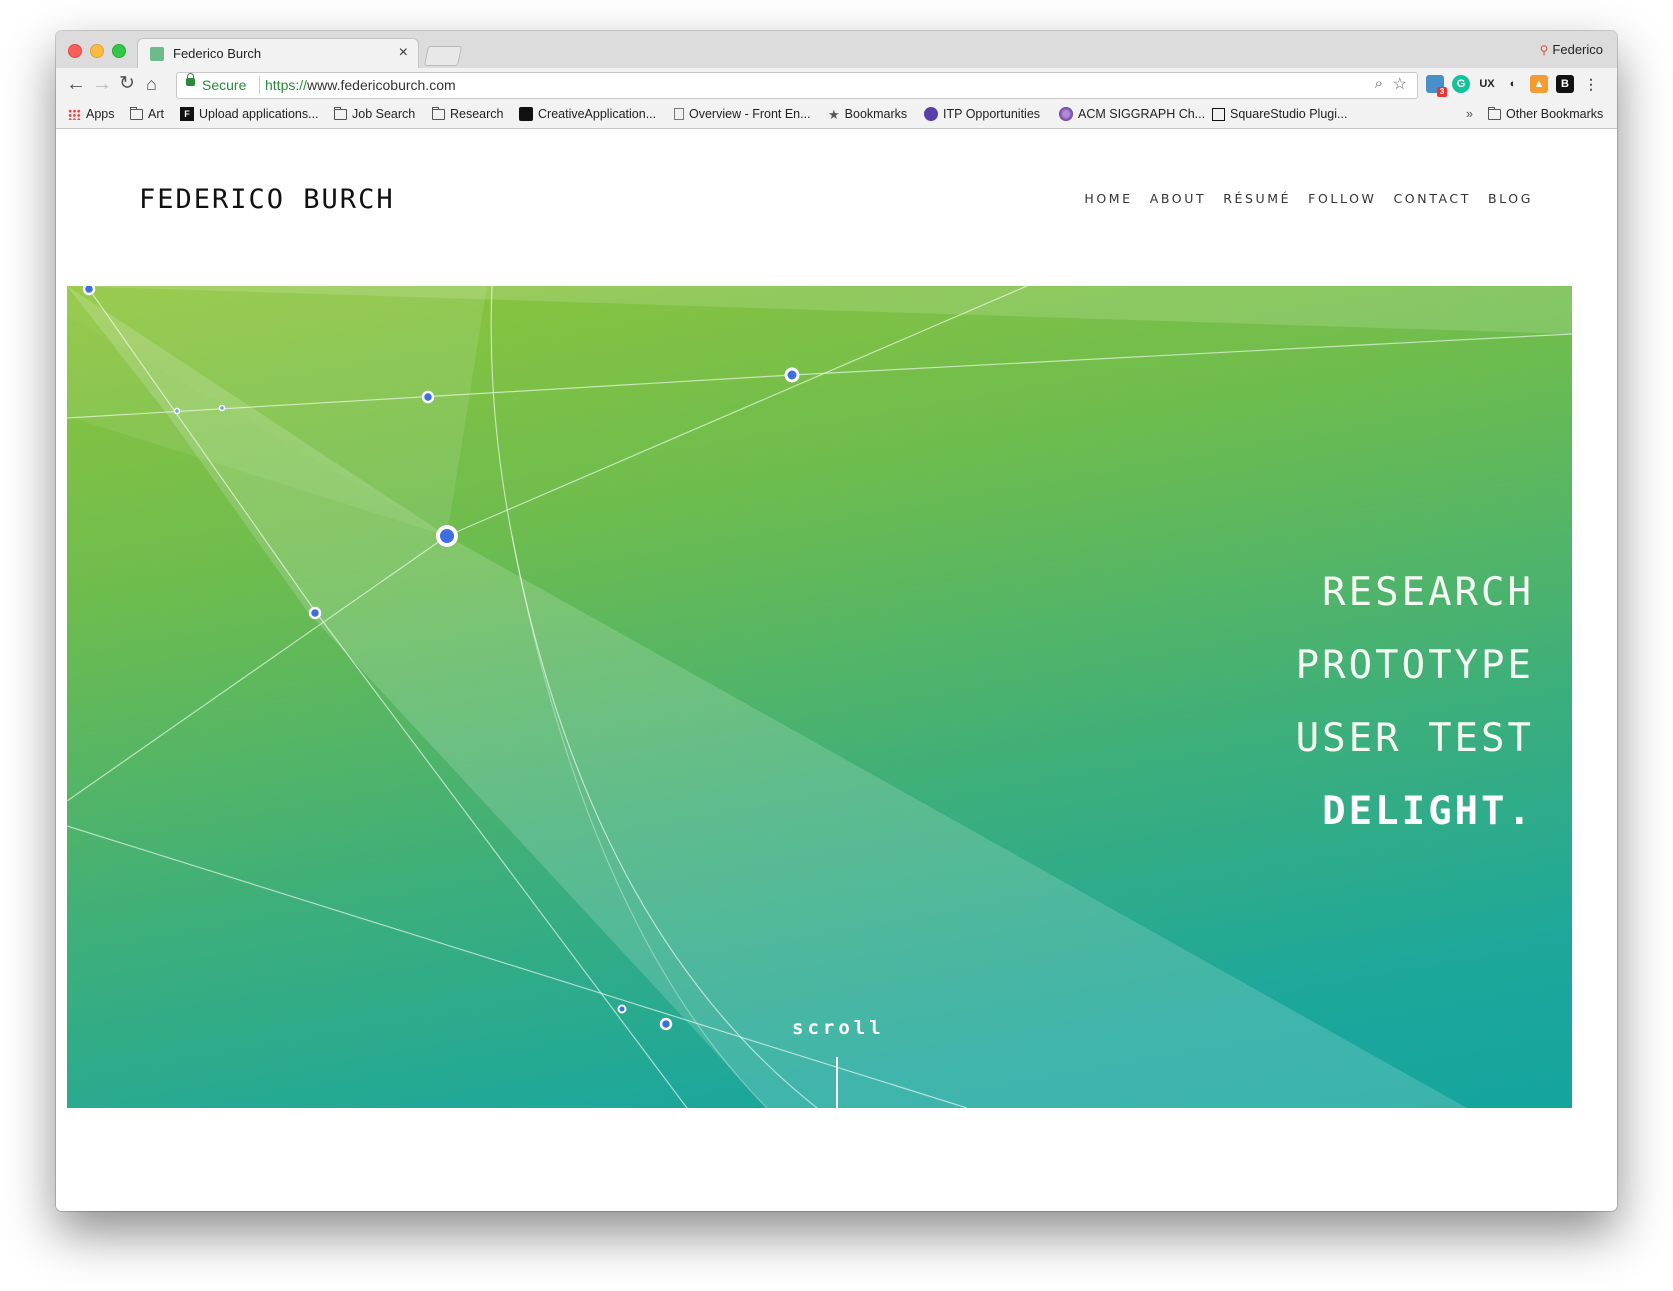 Image resolution: width=1673 pixels, height=1291 pixels. I want to click on siggraph-icon, so click(1066, 114).